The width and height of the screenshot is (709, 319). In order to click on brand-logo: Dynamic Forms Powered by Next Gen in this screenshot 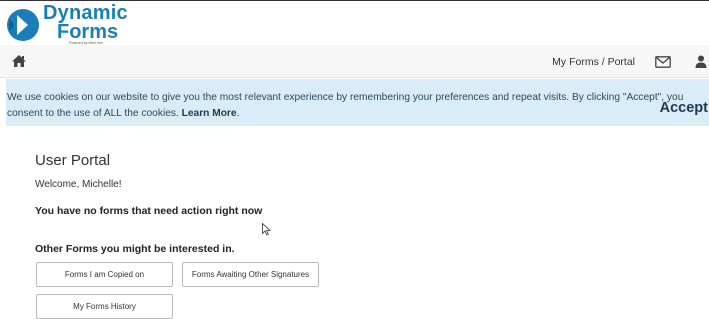, I will do `click(67, 24)`.